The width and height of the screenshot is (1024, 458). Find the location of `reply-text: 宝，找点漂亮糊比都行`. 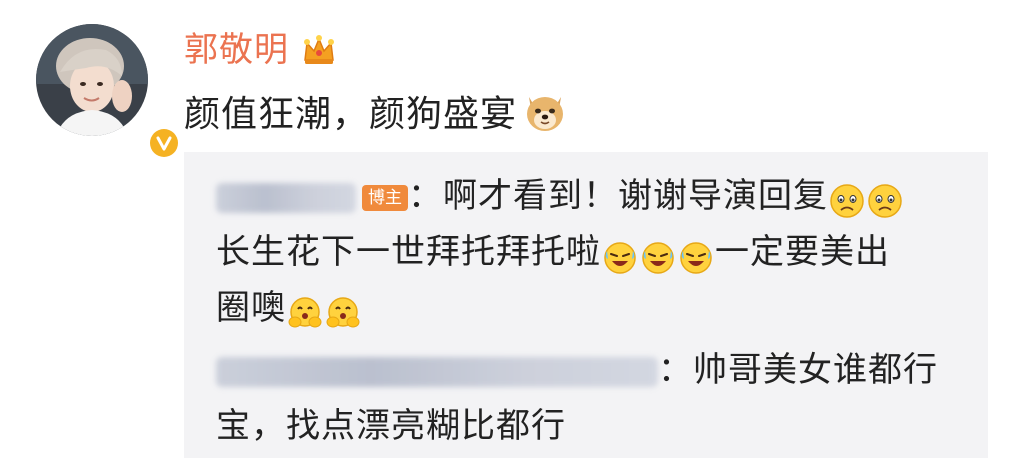

reply-text: 宝，找点漂亮糊比都行 is located at coordinates (391, 426).